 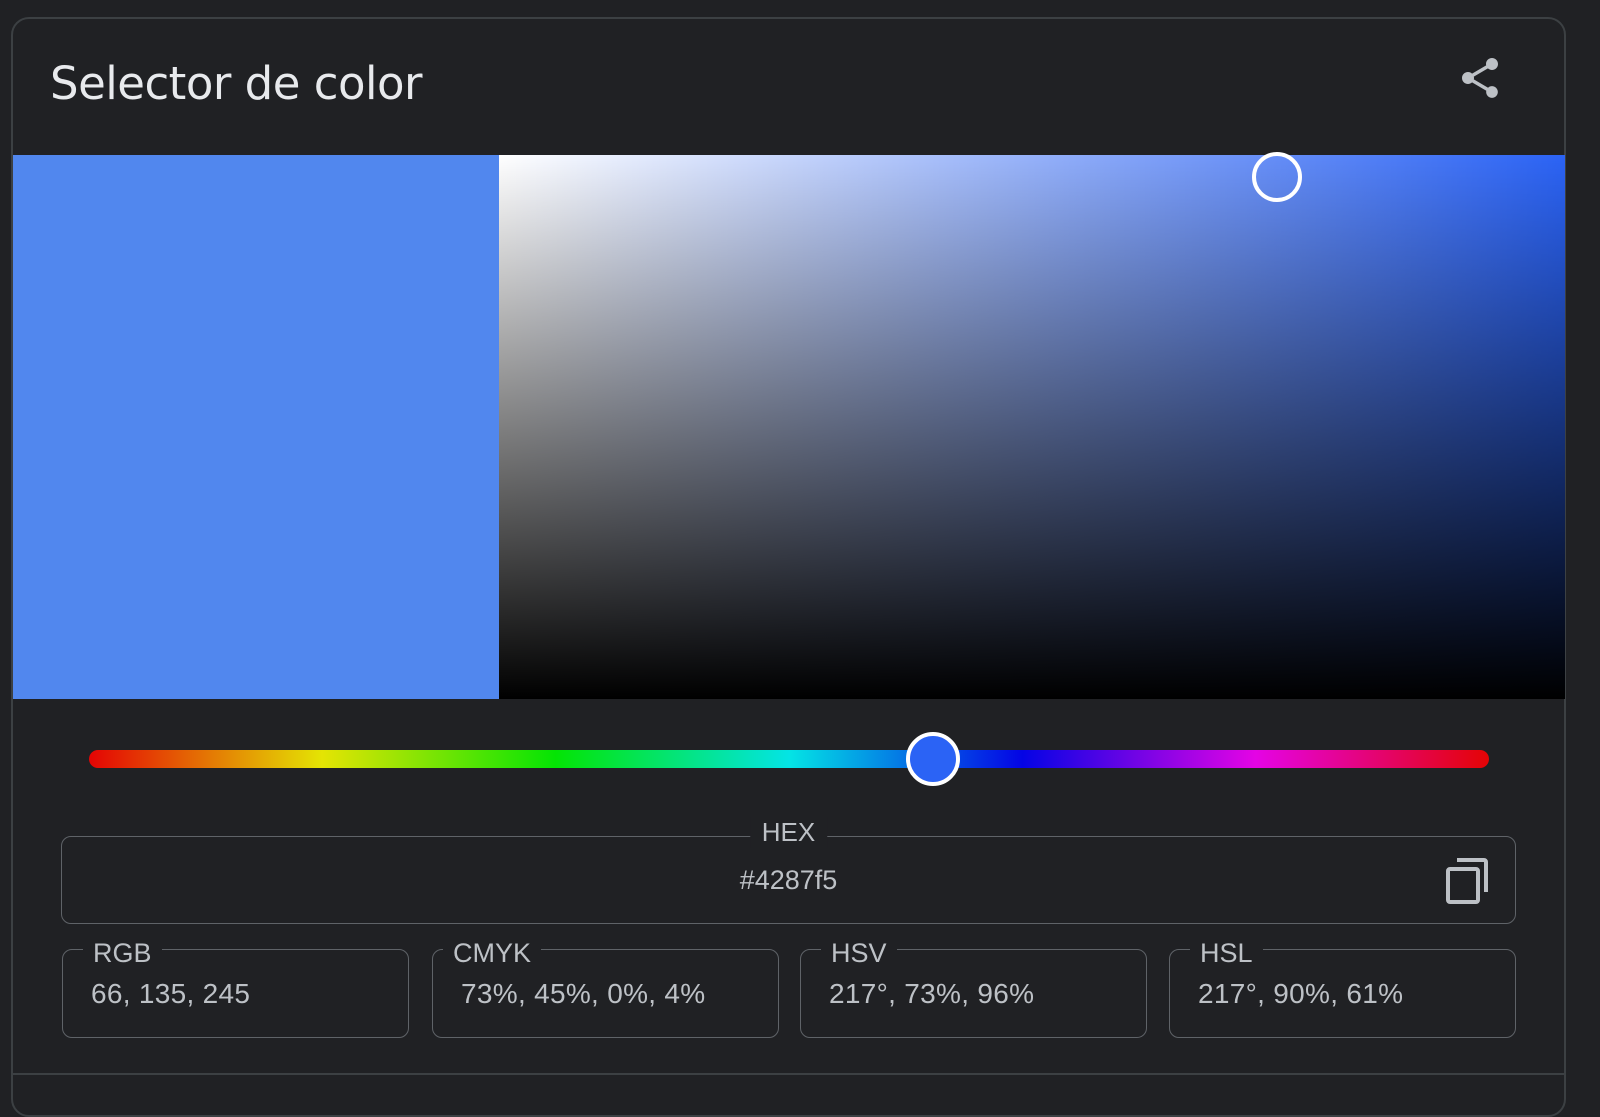 I want to click on share-button, so click(x=1480, y=80).